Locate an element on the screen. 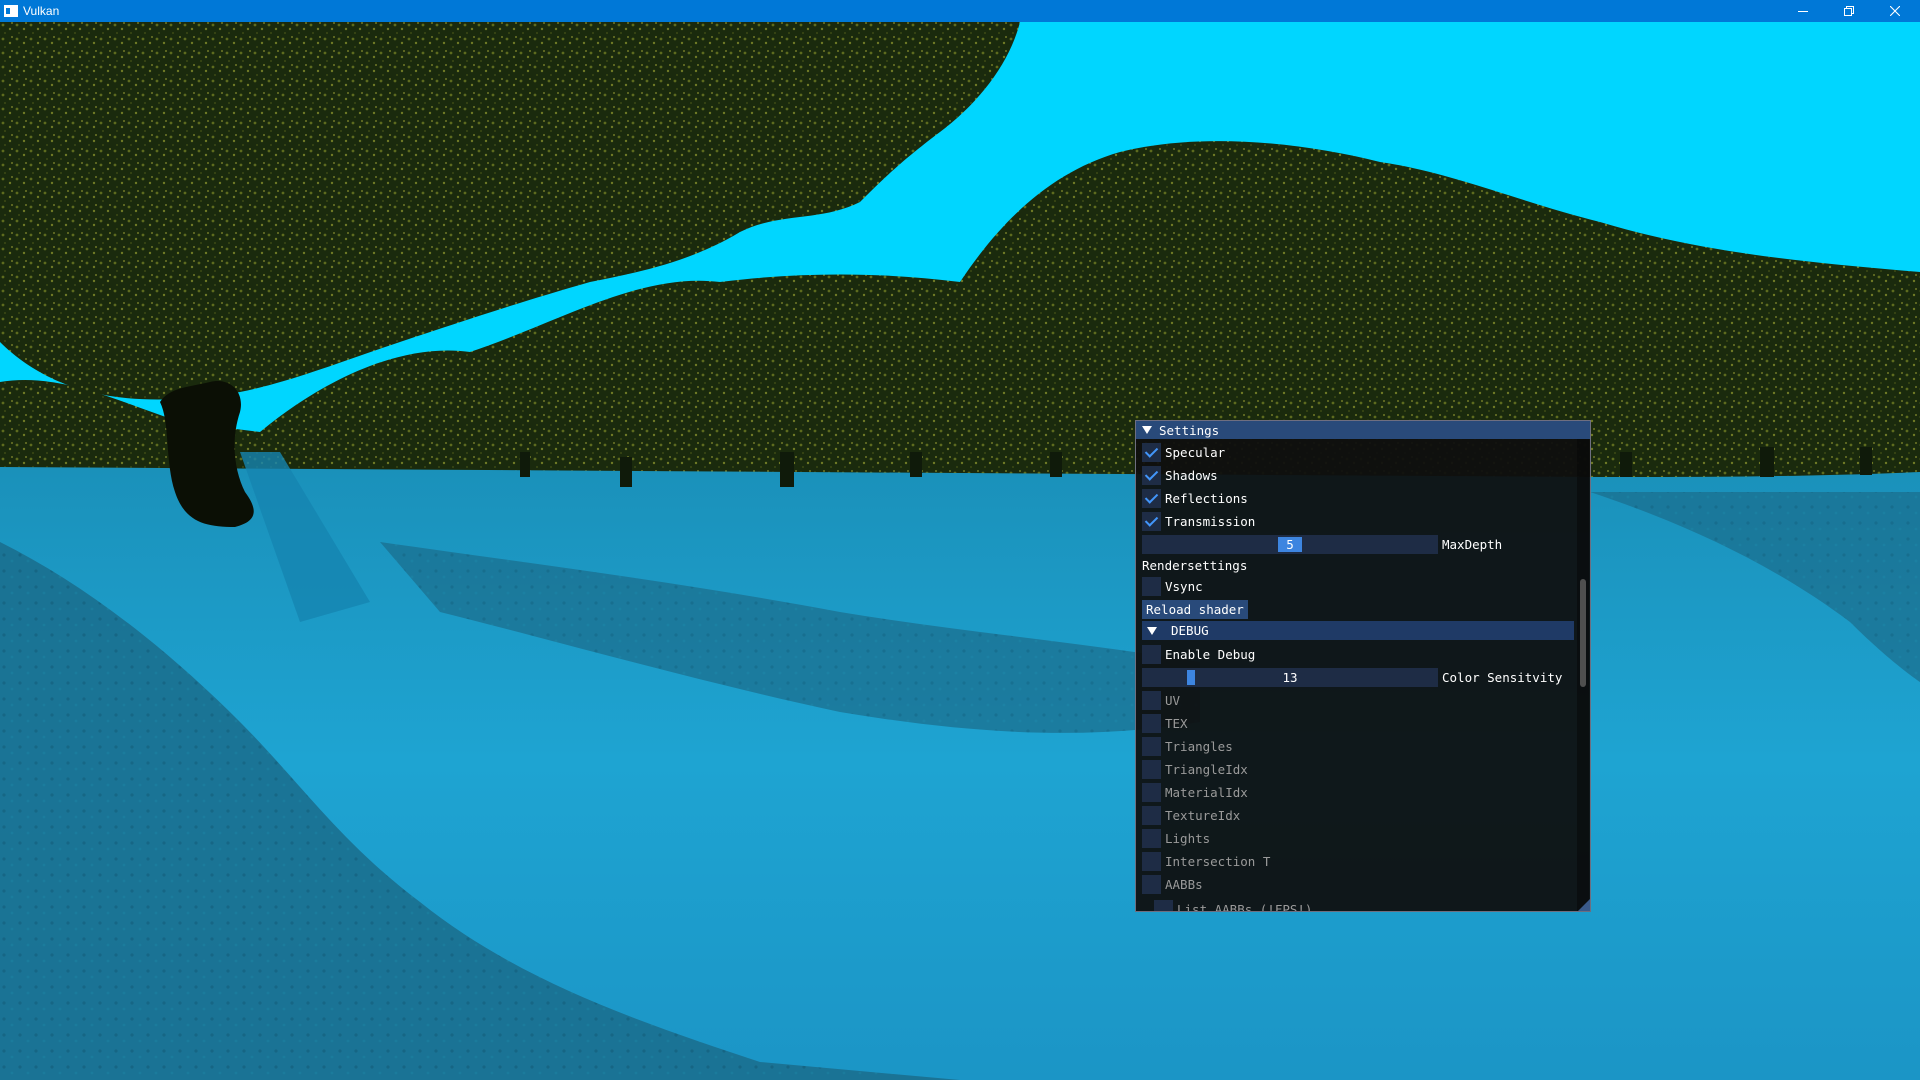 This screenshot has width=1920, height=1080. list-aabbs-label: List AABBs (!FPS!) is located at coordinates (1245, 906).